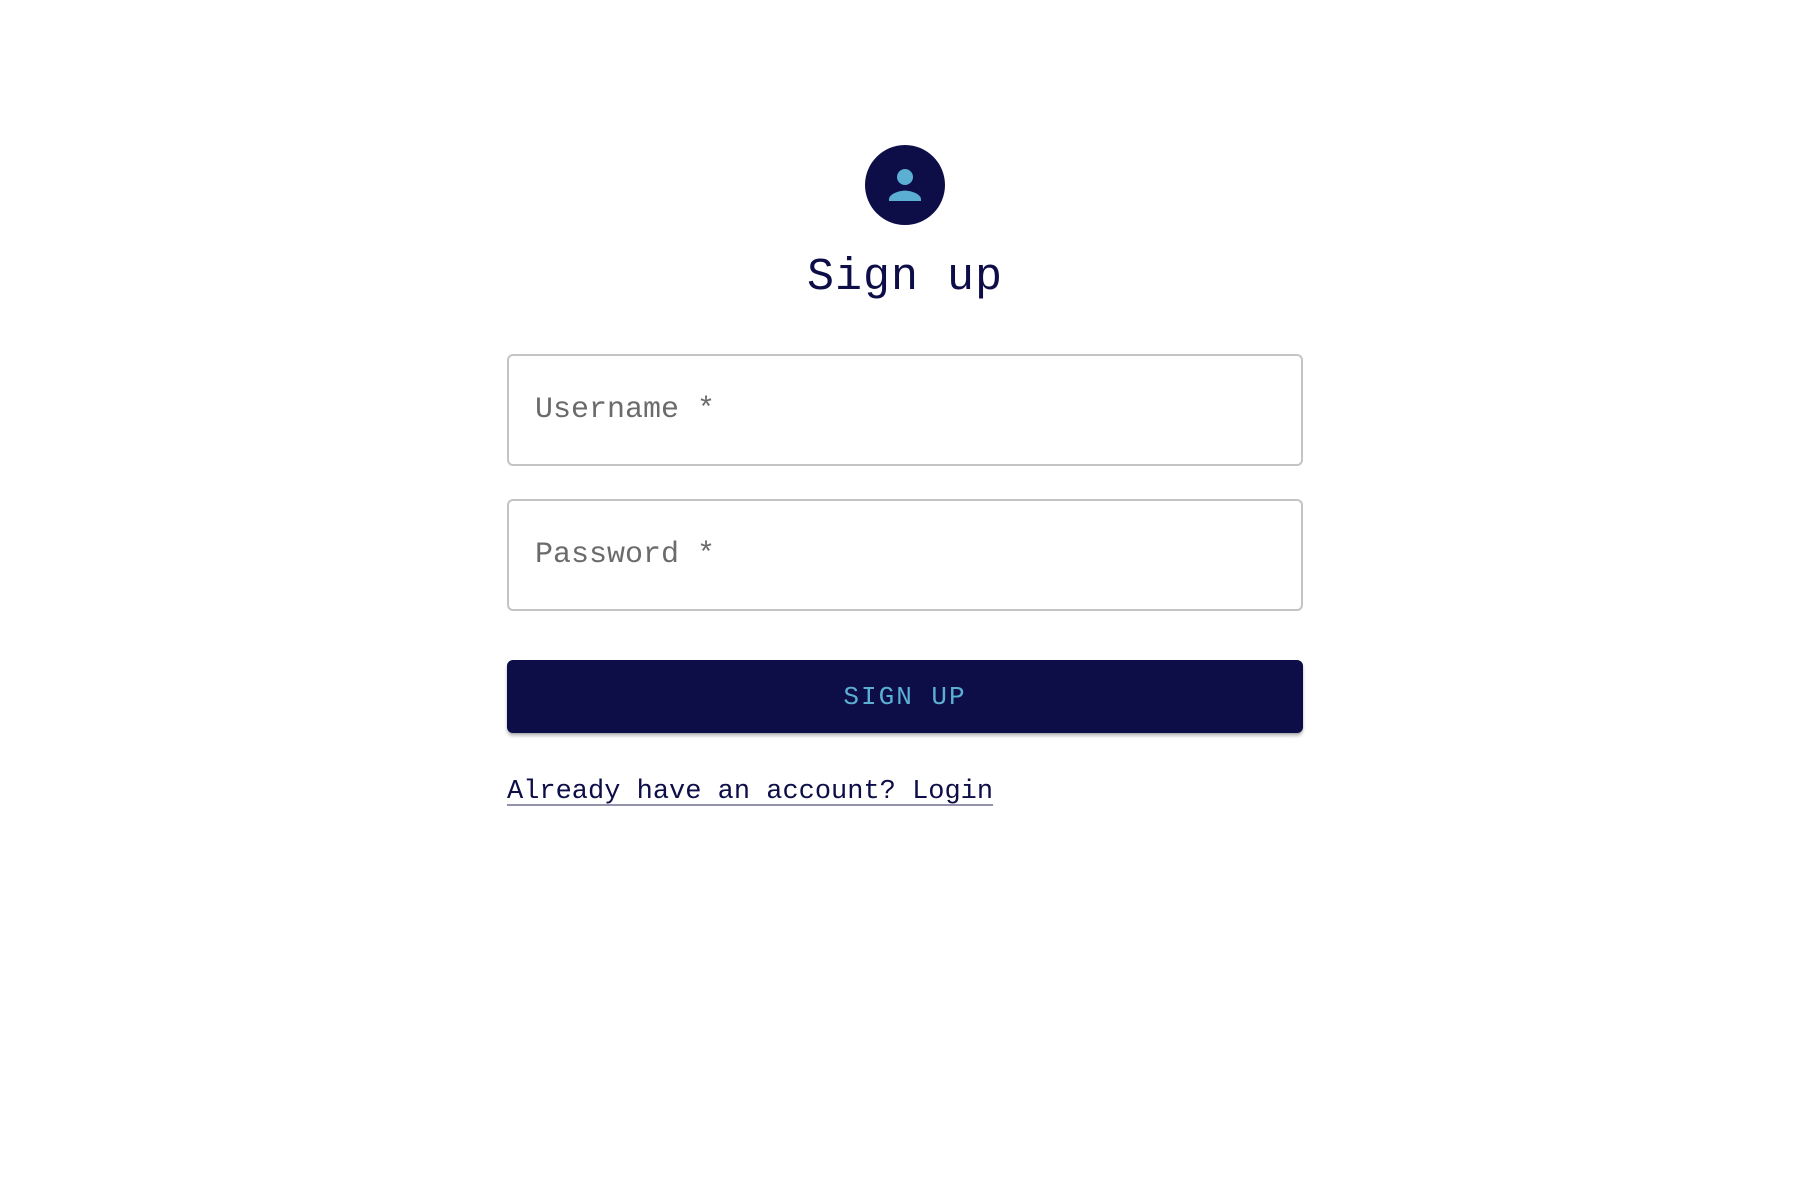 The image size is (1800, 1180). I want to click on signup-button: SIGN UP, so click(905, 696).